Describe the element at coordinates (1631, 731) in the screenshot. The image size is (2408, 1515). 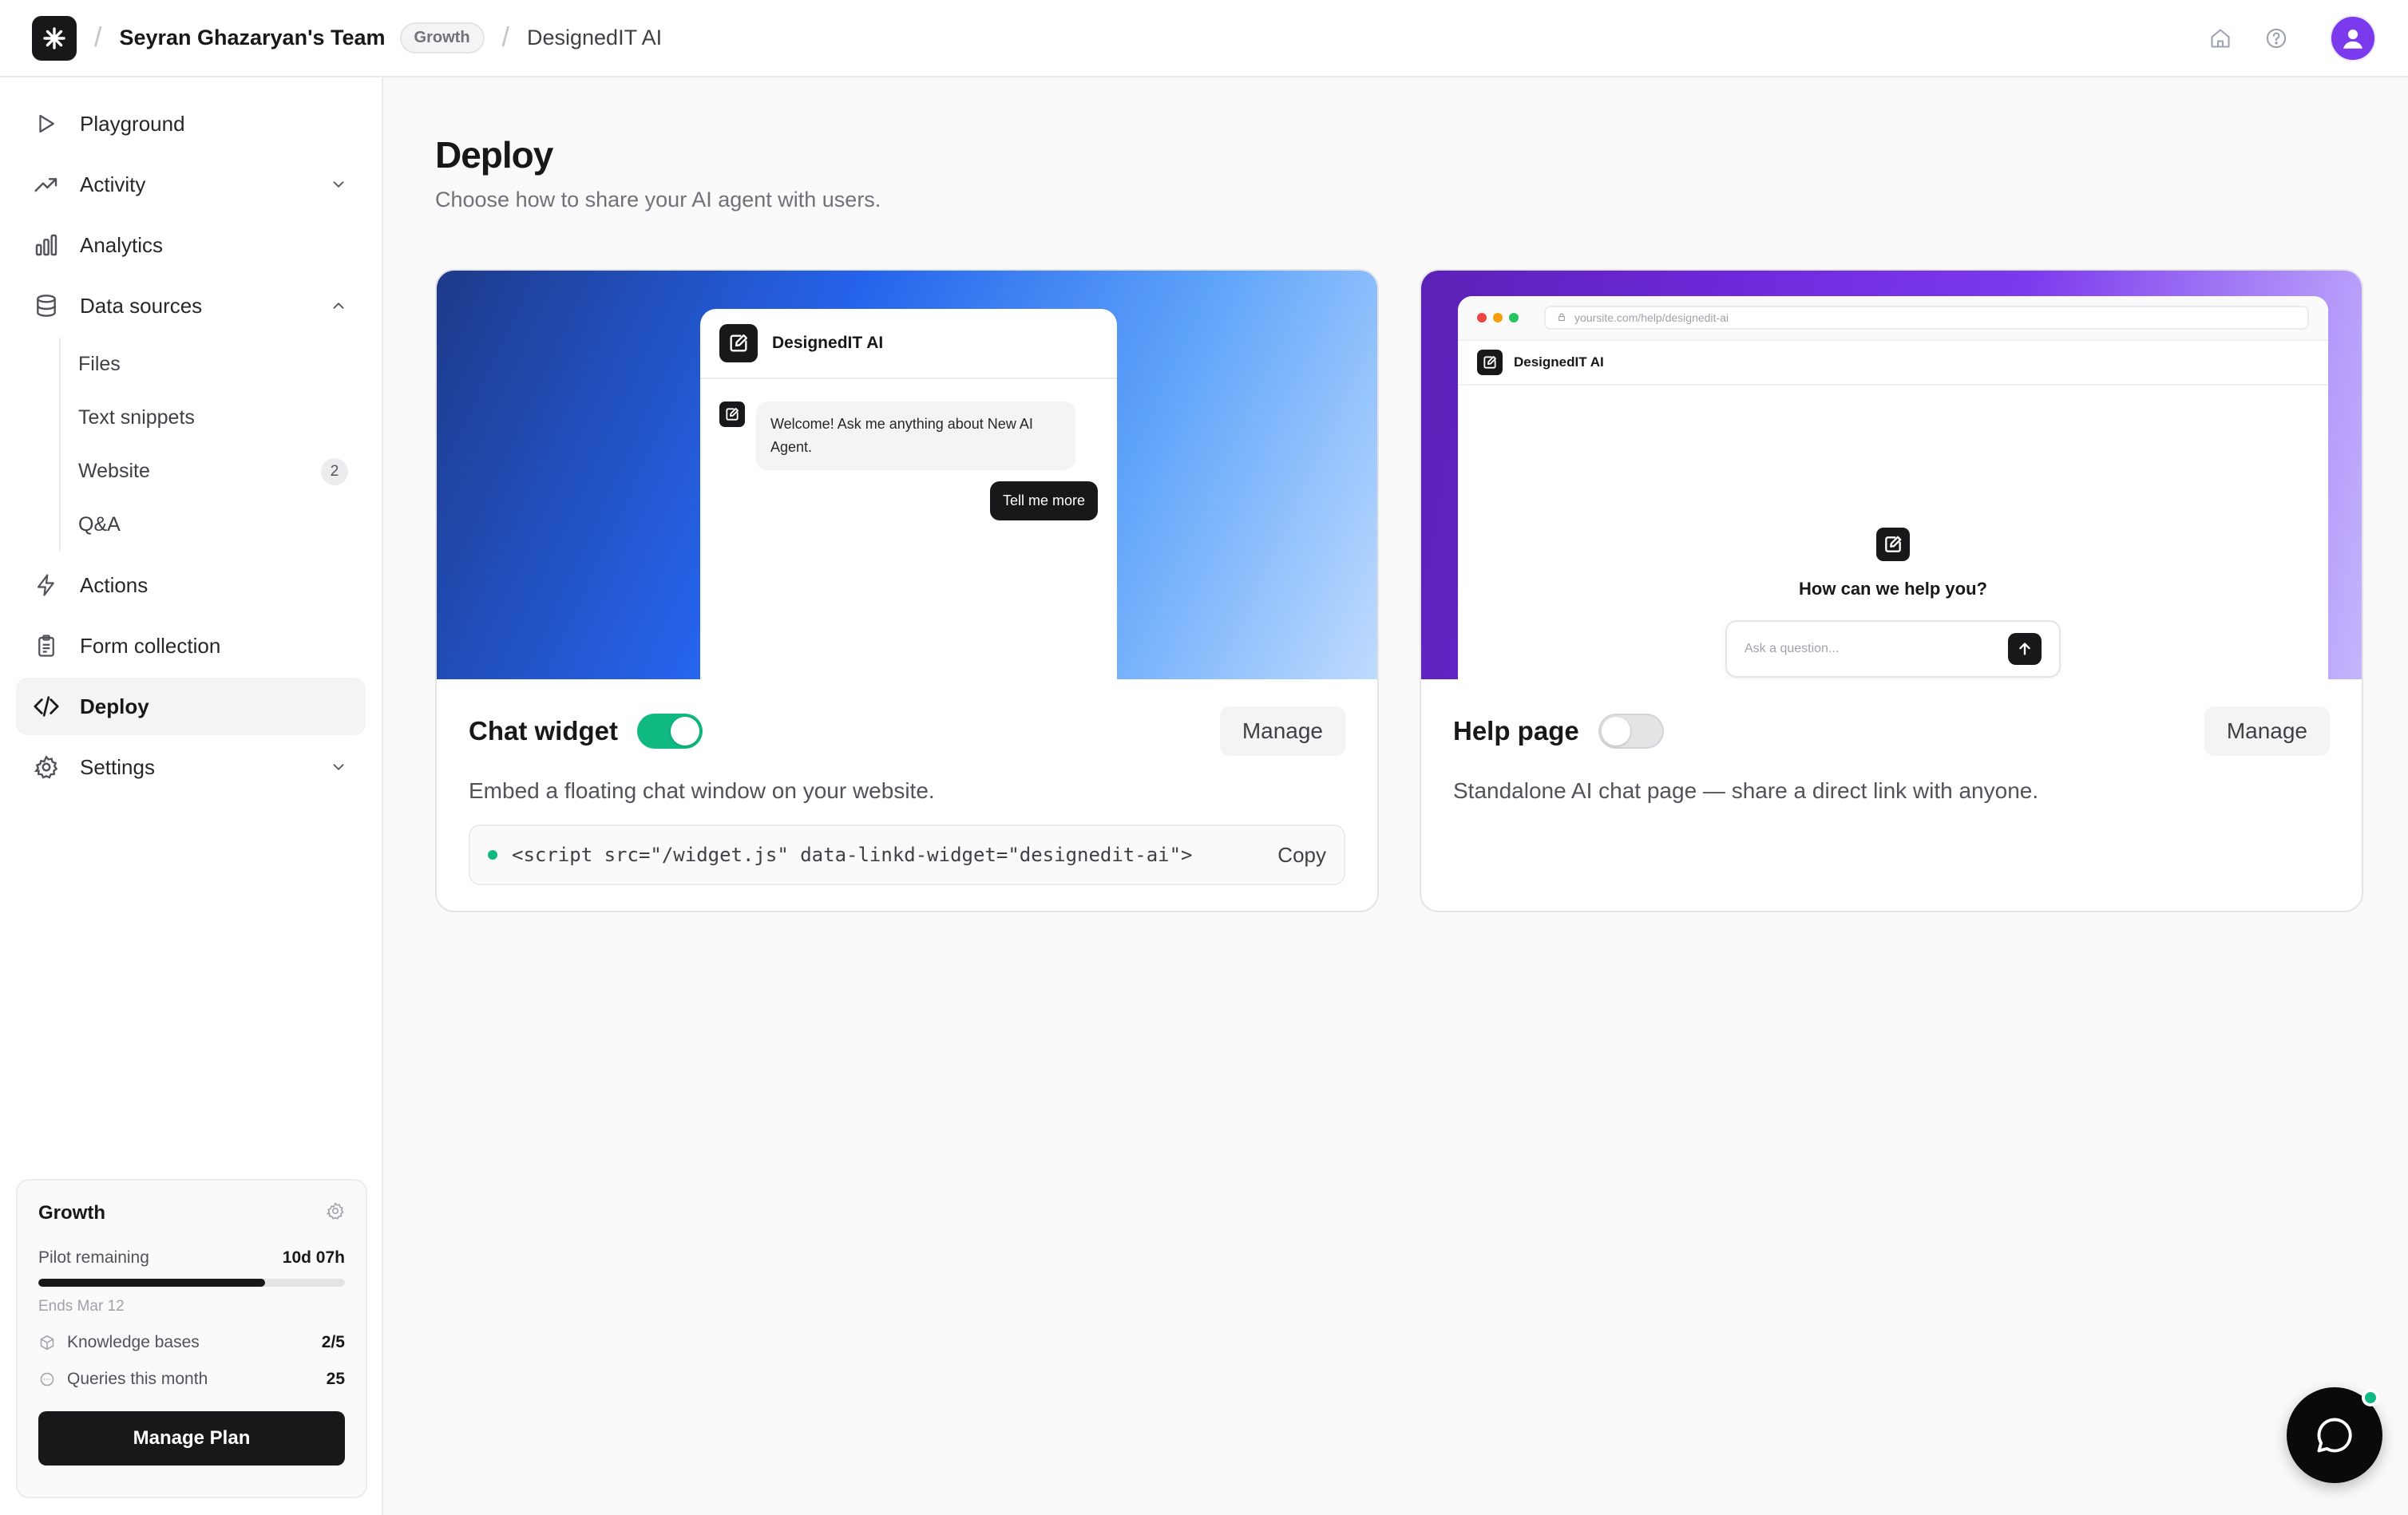
I see `help-page-toggle` at that location.